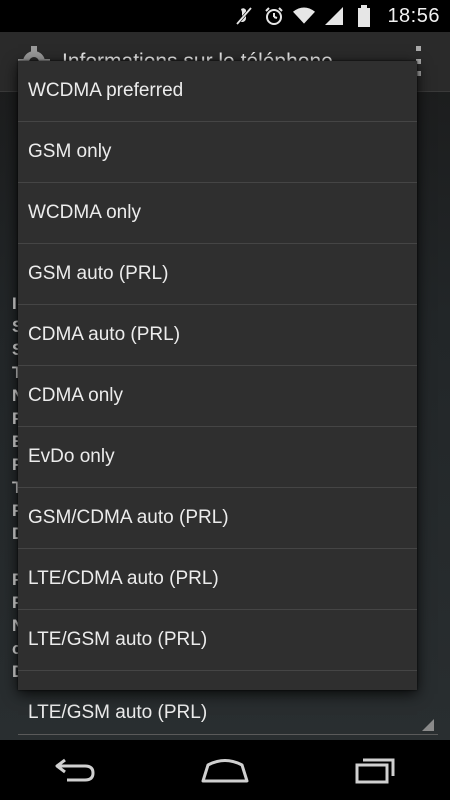 The image size is (450, 800). Describe the element at coordinates (375, 770) in the screenshot. I see `recents-icon` at that location.